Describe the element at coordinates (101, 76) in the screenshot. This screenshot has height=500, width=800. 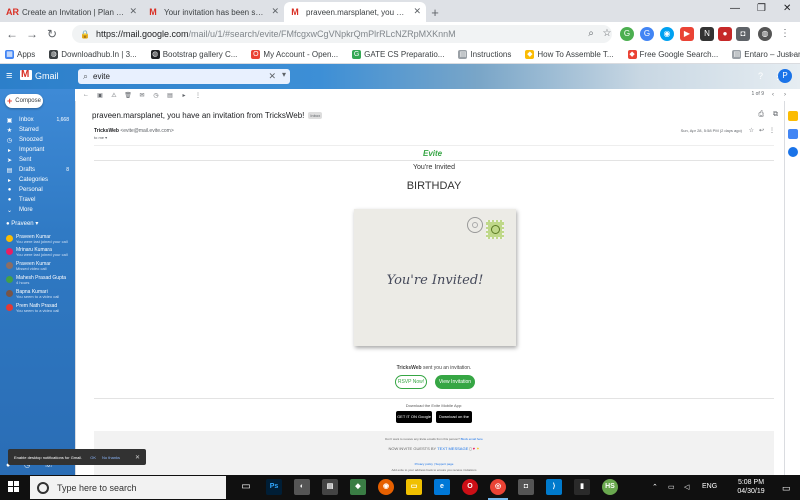
I see `search-input: evite` at that location.